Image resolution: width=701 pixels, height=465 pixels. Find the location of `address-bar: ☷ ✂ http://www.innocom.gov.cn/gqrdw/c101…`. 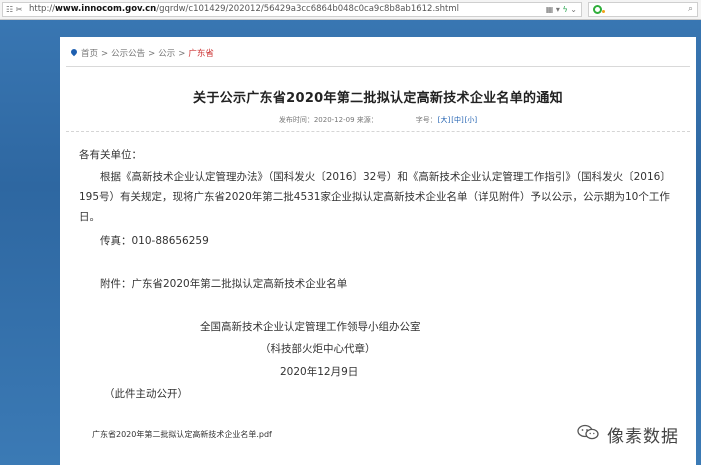

address-bar: ☷ ✂ http://www.innocom.gov.cn/gqrdw/c101… is located at coordinates (292, 9).